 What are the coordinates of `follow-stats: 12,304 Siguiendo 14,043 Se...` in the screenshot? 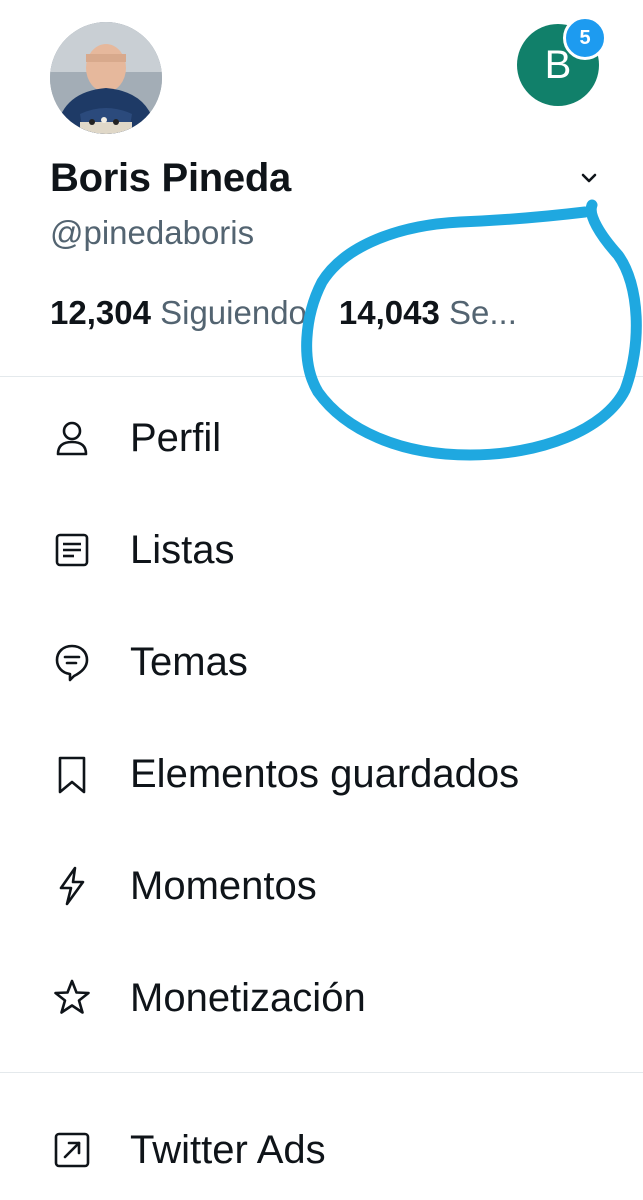 It's located at (283, 313).